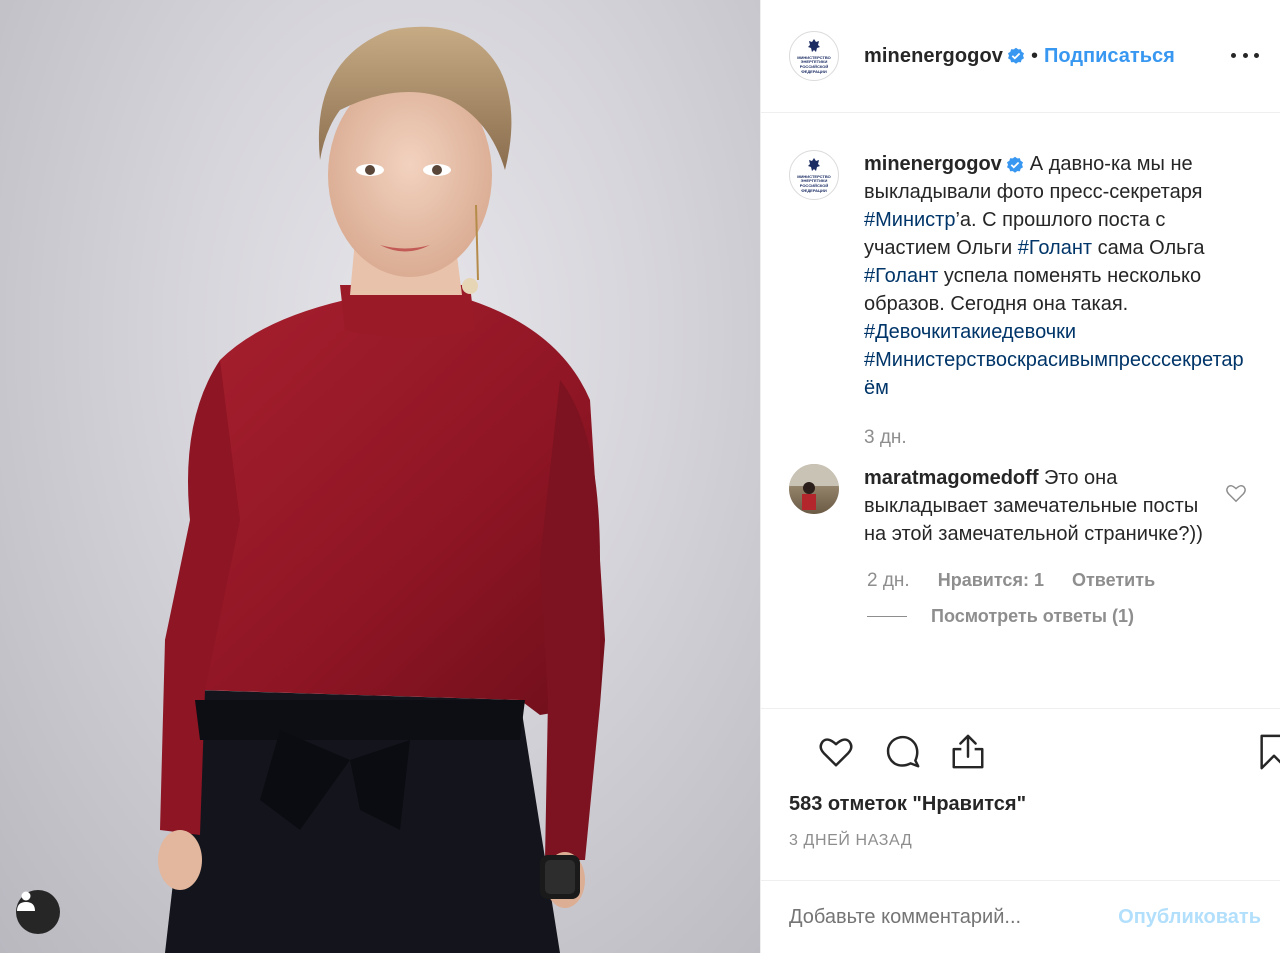  Describe the element at coordinates (1148, 248) in the screenshot. I see `caption-segment: сама Ольга` at that location.